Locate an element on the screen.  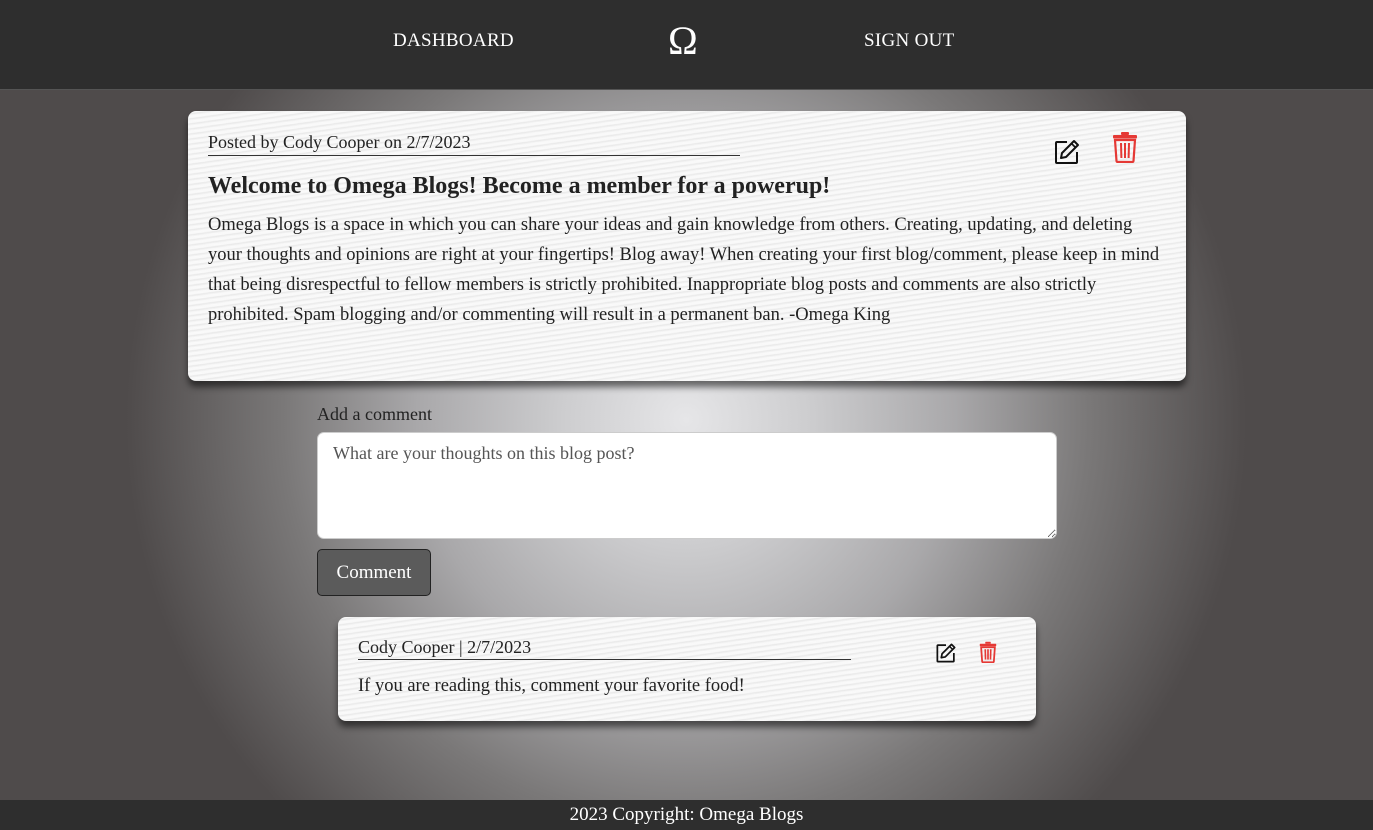
delete-comment-button is located at coordinates (988, 652).